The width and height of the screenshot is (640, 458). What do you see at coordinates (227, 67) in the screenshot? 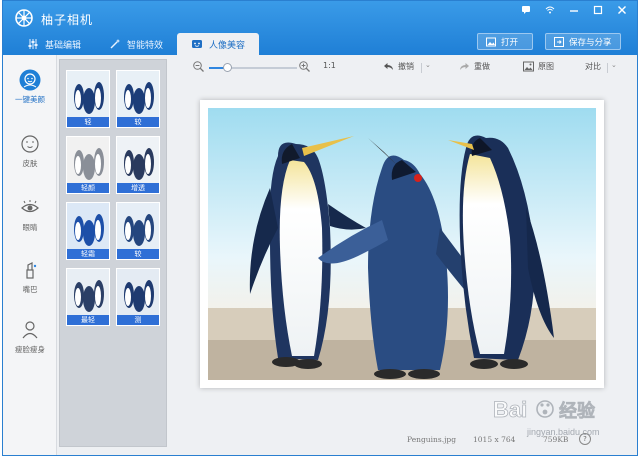
I see `zoom-slider-handle` at bounding box center [227, 67].